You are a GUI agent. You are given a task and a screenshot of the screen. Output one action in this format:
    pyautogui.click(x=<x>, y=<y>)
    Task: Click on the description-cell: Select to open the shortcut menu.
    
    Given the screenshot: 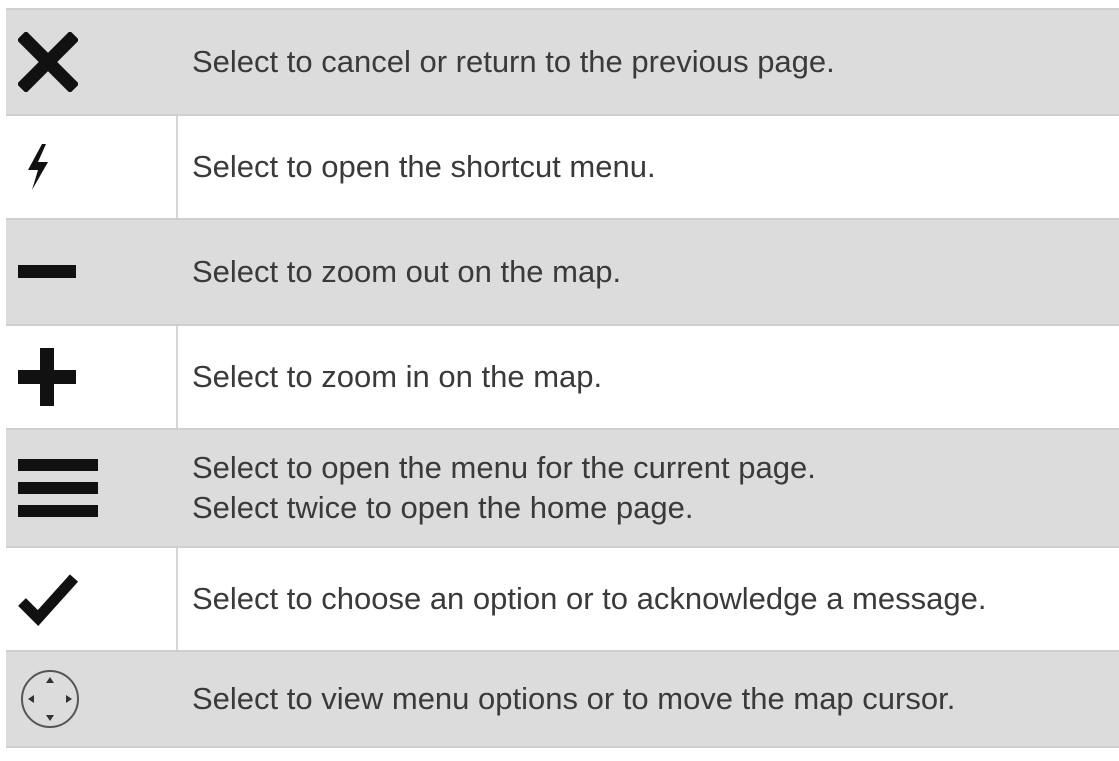 What is the action you would take?
    pyautogui.click(x=648, y=167)
    